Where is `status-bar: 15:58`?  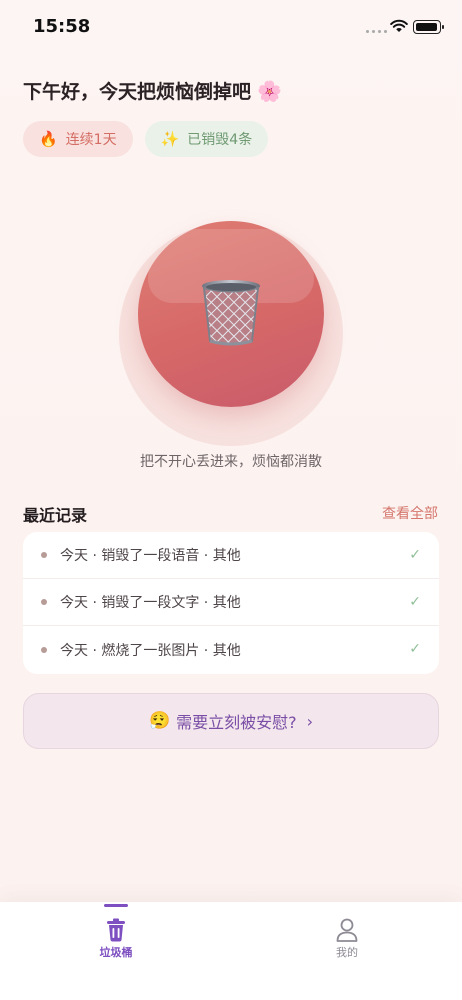 status-bar: 15:58 is located at coordinates (231, 27).